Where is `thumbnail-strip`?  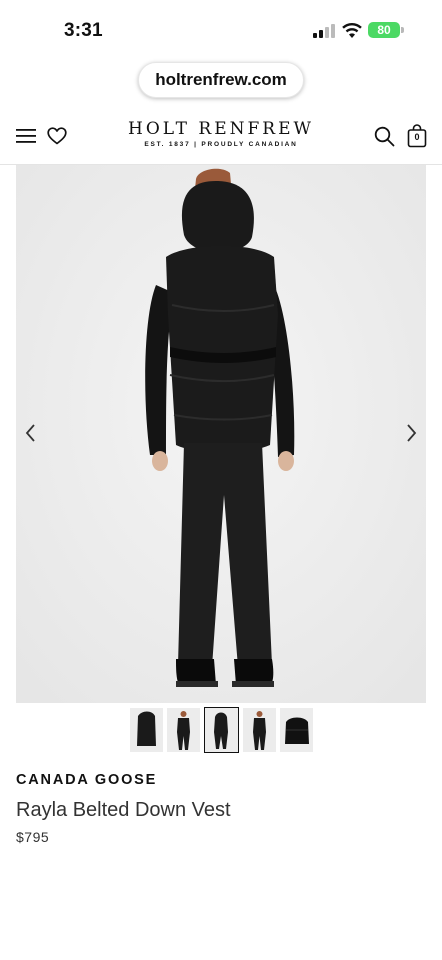
thumbnail-strip is located at coordinates (221, 730).